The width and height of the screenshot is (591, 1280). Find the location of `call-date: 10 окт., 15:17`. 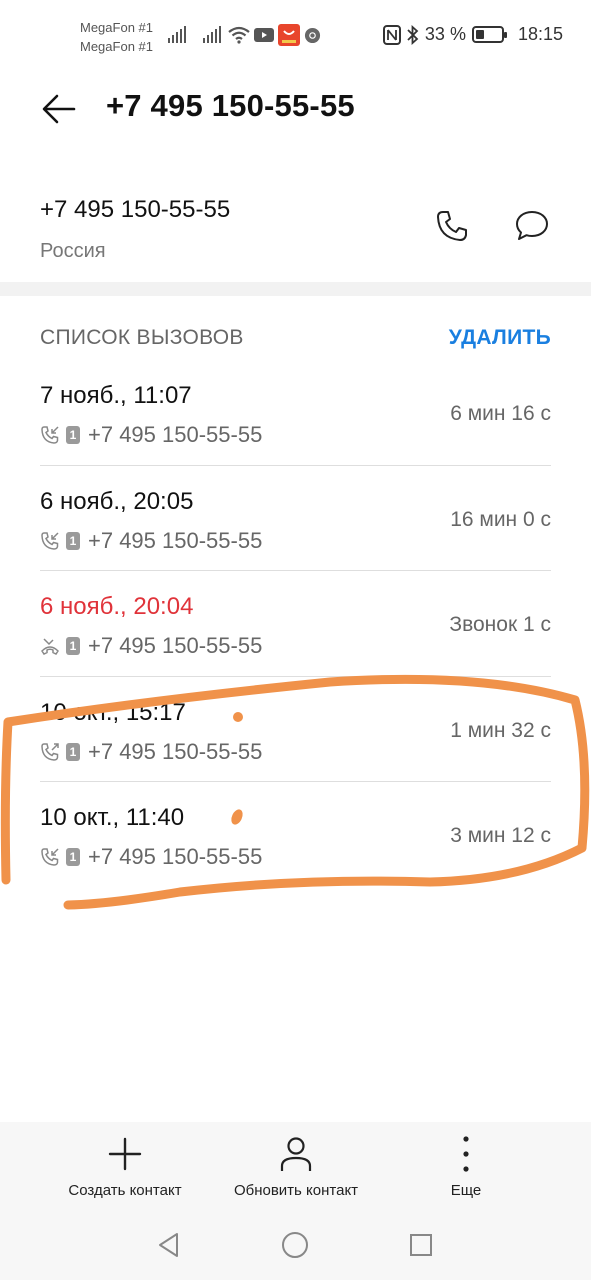

call-date: 10 окт., 15:17 is located at coordinates (113, 712).